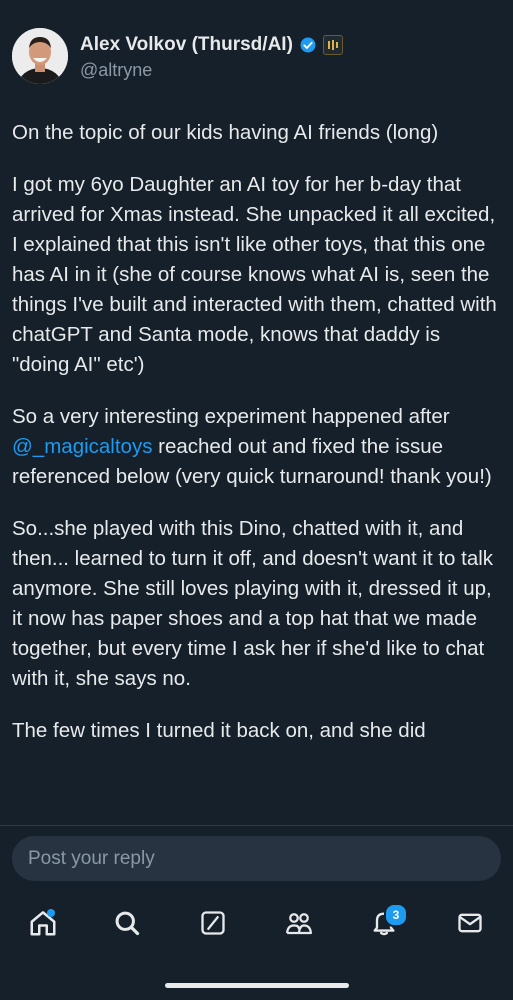  Describe the element at coordinates (51, 913) in the screenshot. I see `home-indicator-dot` at that location.